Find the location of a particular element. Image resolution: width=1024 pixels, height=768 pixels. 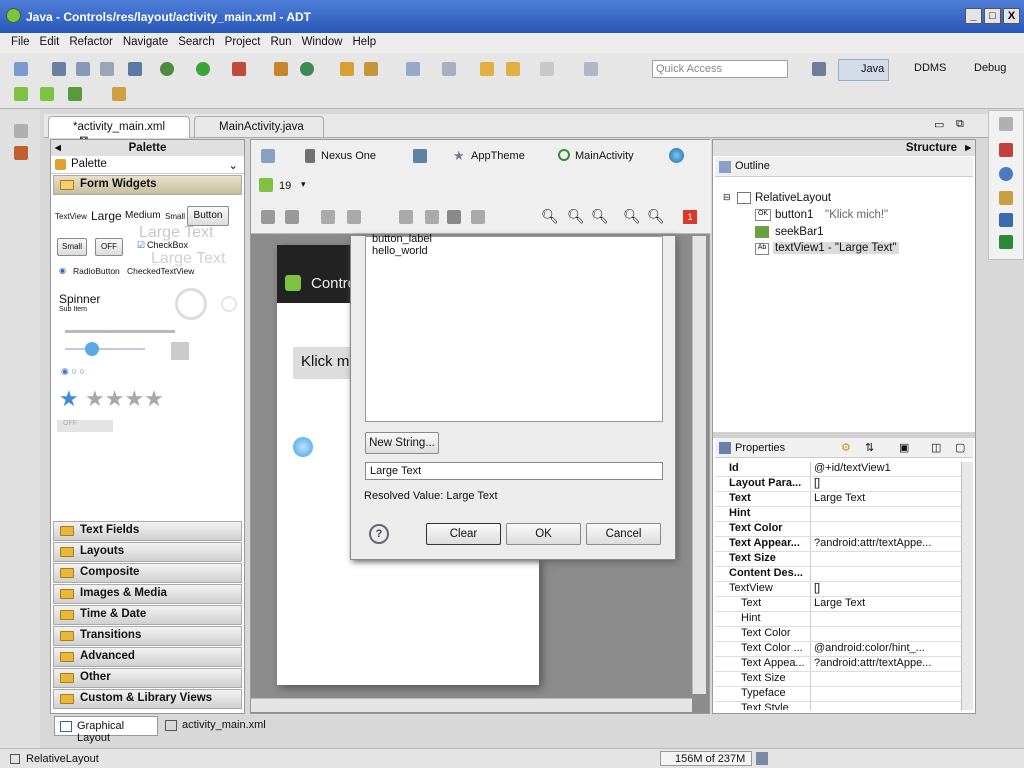

menu-navigate: Navigate is located at coordinates (145, 43).